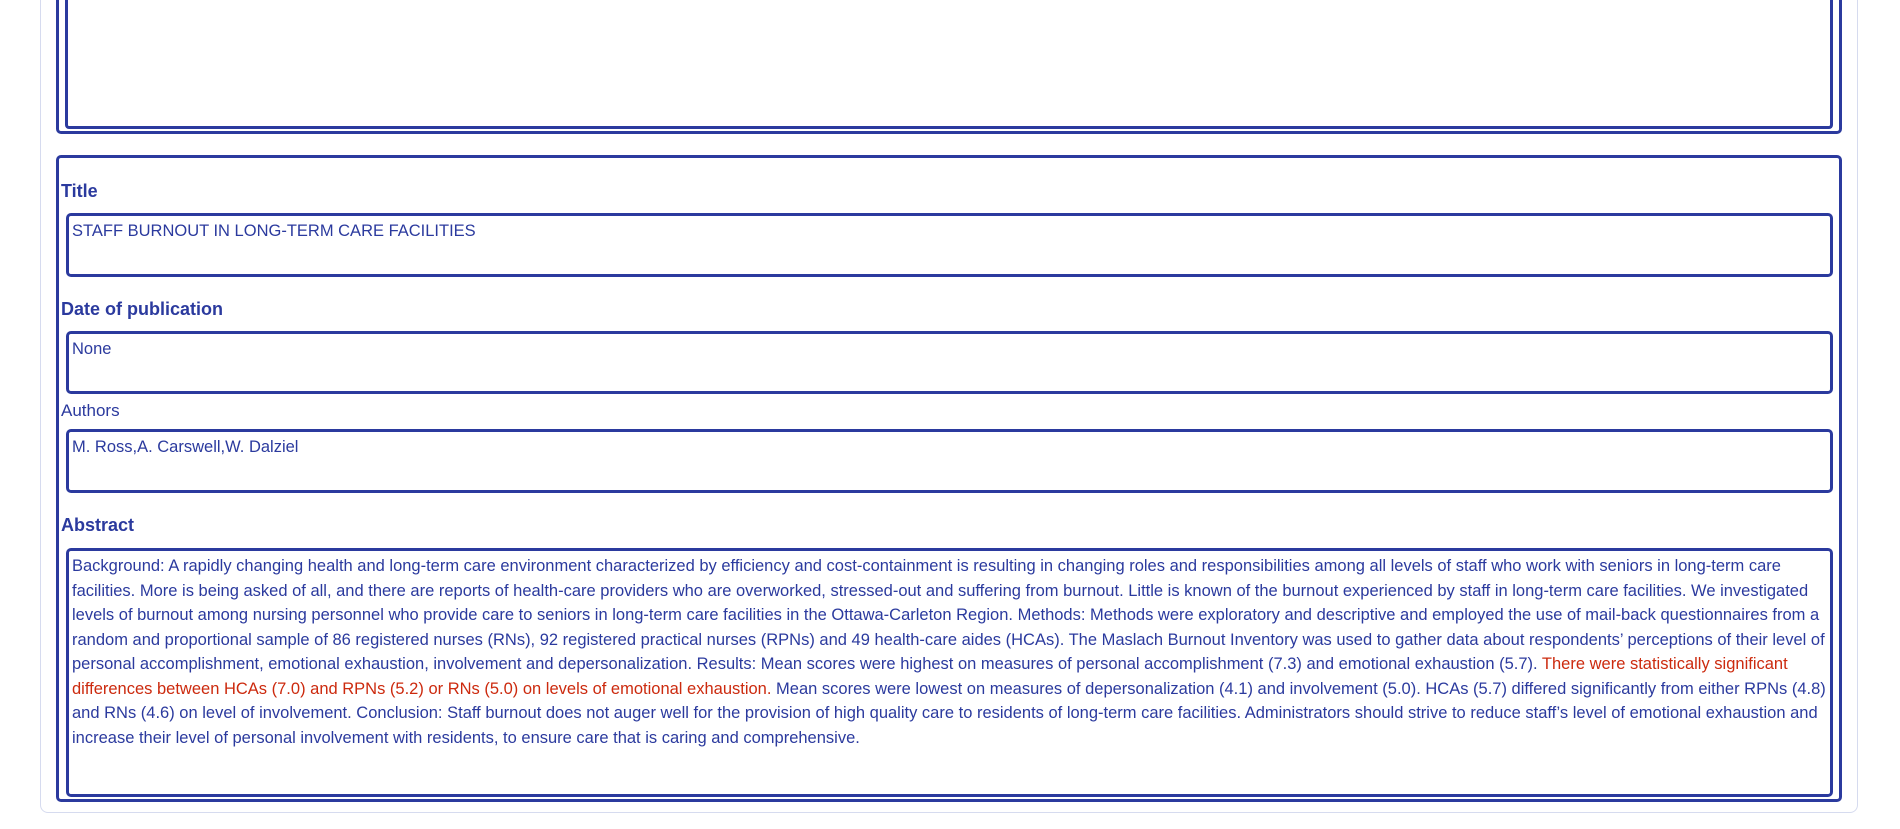  Describe the element at coordinates (949, 64) in the screenshot. I see `previous-record-textbox` at that location.